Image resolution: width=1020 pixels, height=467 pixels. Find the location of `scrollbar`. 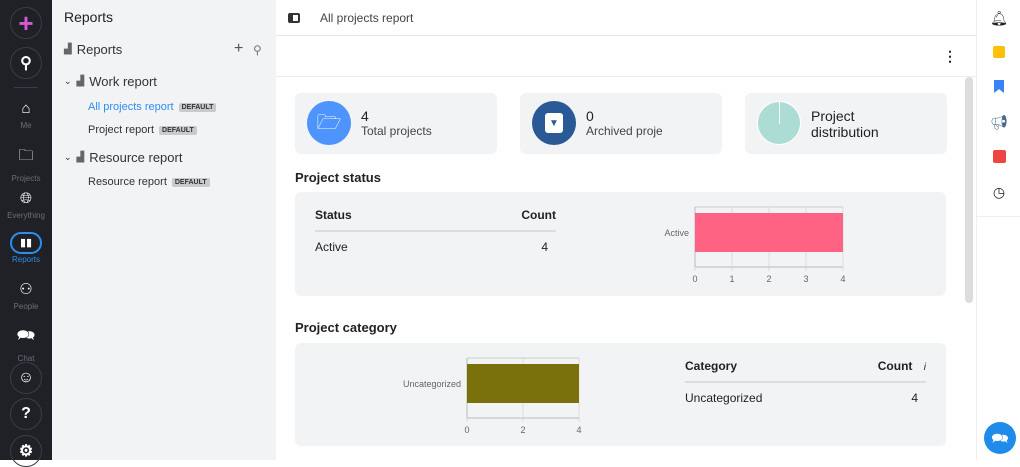

scrollbar is located at coordinates (969, 190).